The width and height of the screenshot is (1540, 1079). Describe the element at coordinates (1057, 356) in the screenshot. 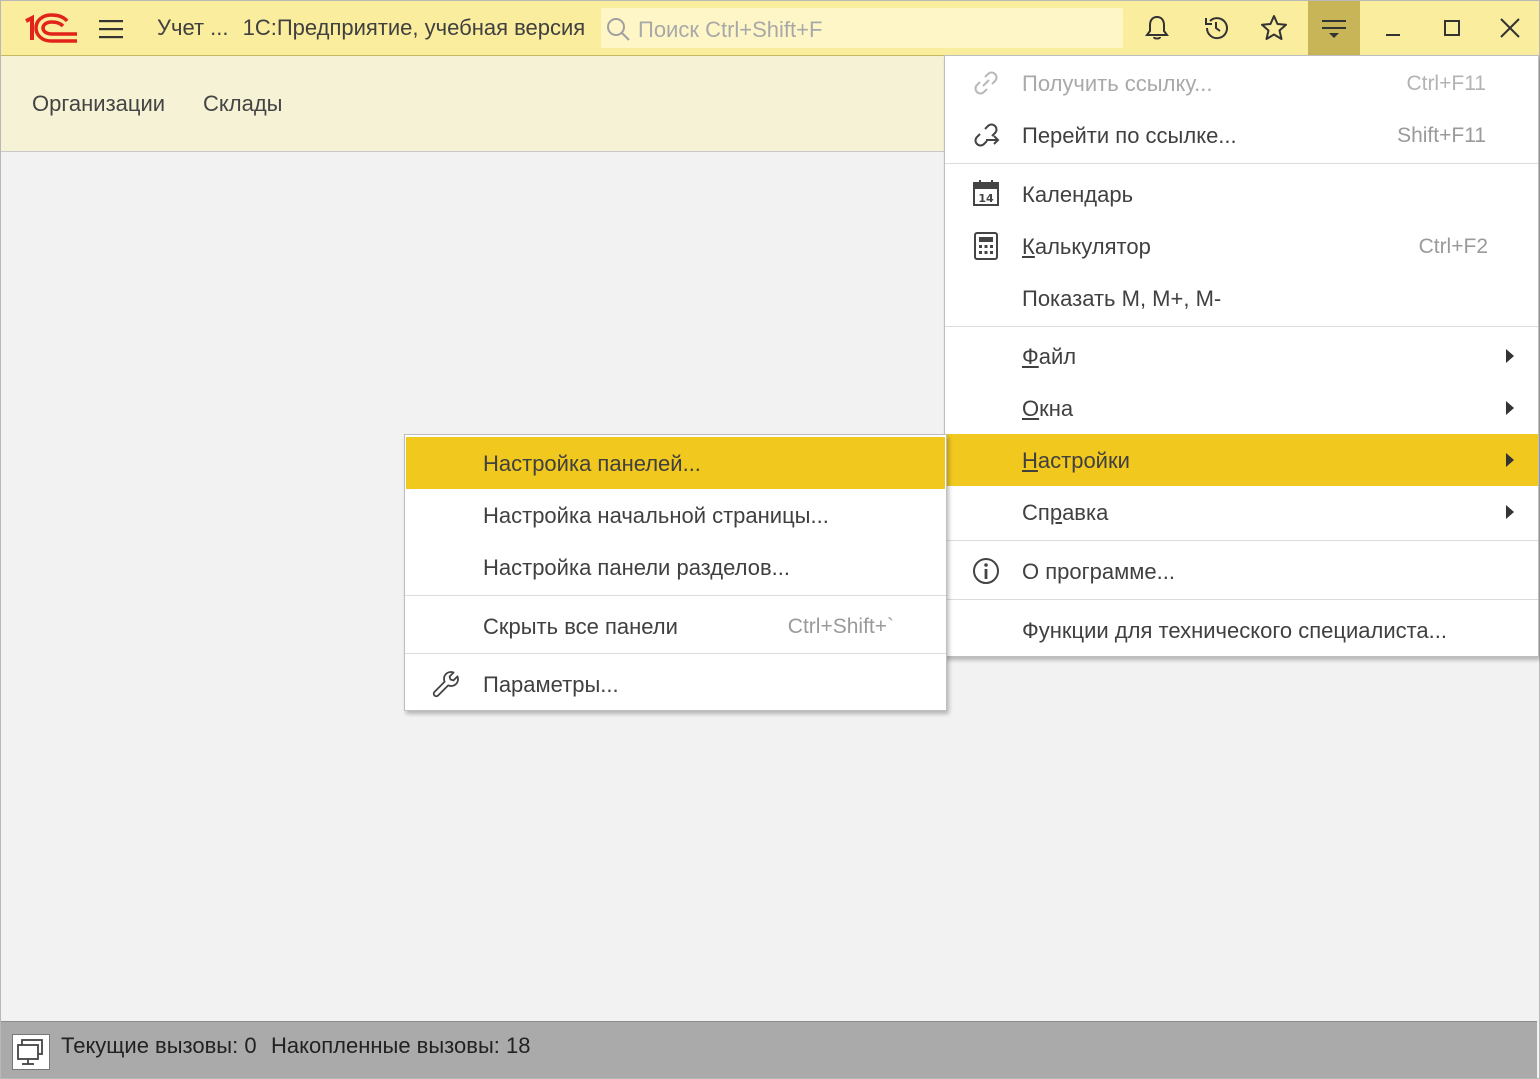

I see `menu-item-file-rest: айл` at that location.